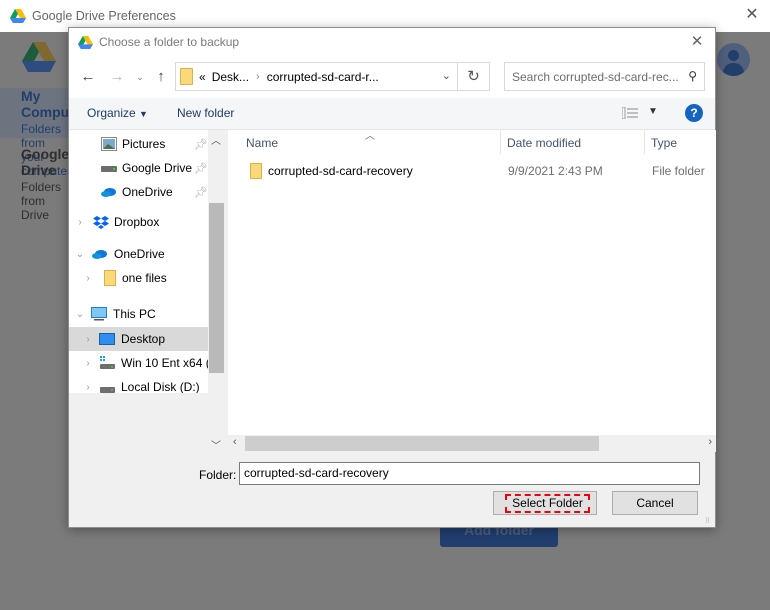  Describe the element at coordinates (140, 77) in the screenshot. I see `recent-locations-chevron-icon: ⌄` at that location.